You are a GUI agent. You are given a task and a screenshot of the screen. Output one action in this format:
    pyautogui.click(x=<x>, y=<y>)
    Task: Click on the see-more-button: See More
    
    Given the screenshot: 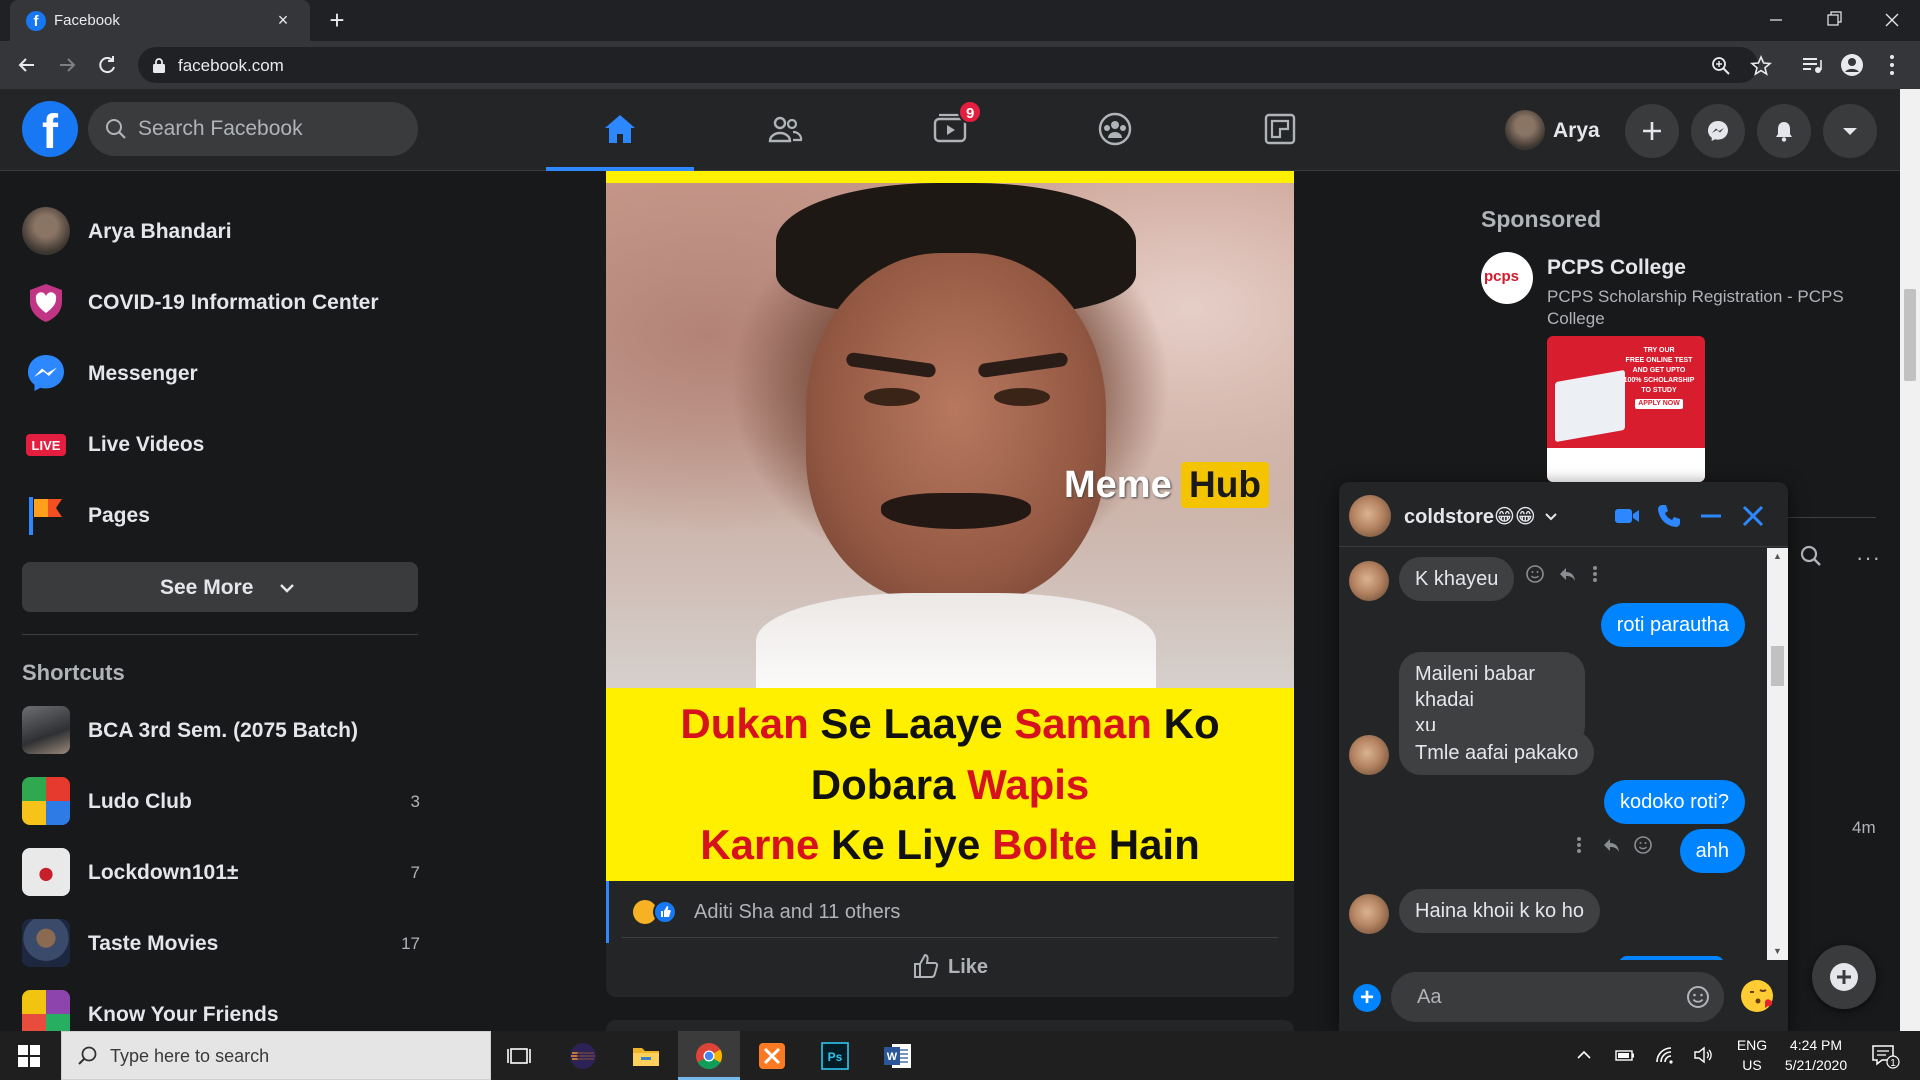 What is the action you would take?
    pyautogui.click(x=220, y=587)
    